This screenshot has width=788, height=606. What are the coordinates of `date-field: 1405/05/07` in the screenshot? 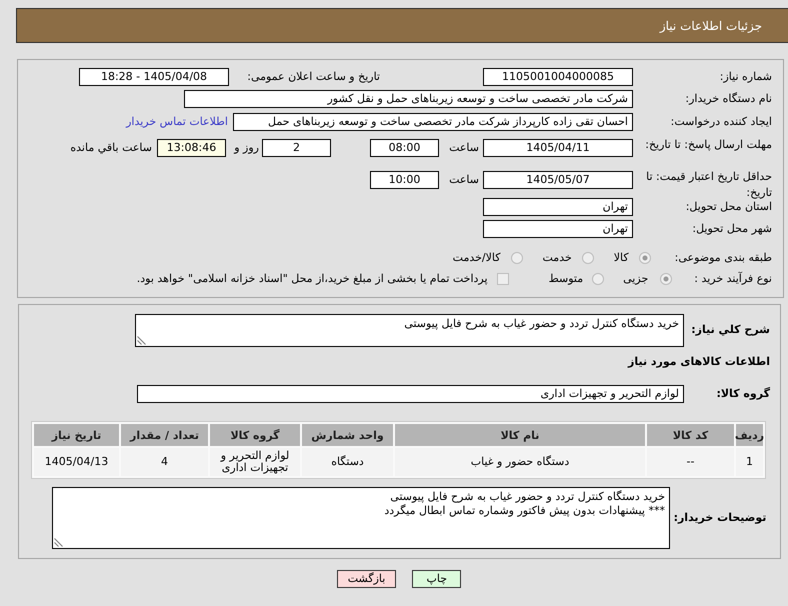 It's located at (558, 180).